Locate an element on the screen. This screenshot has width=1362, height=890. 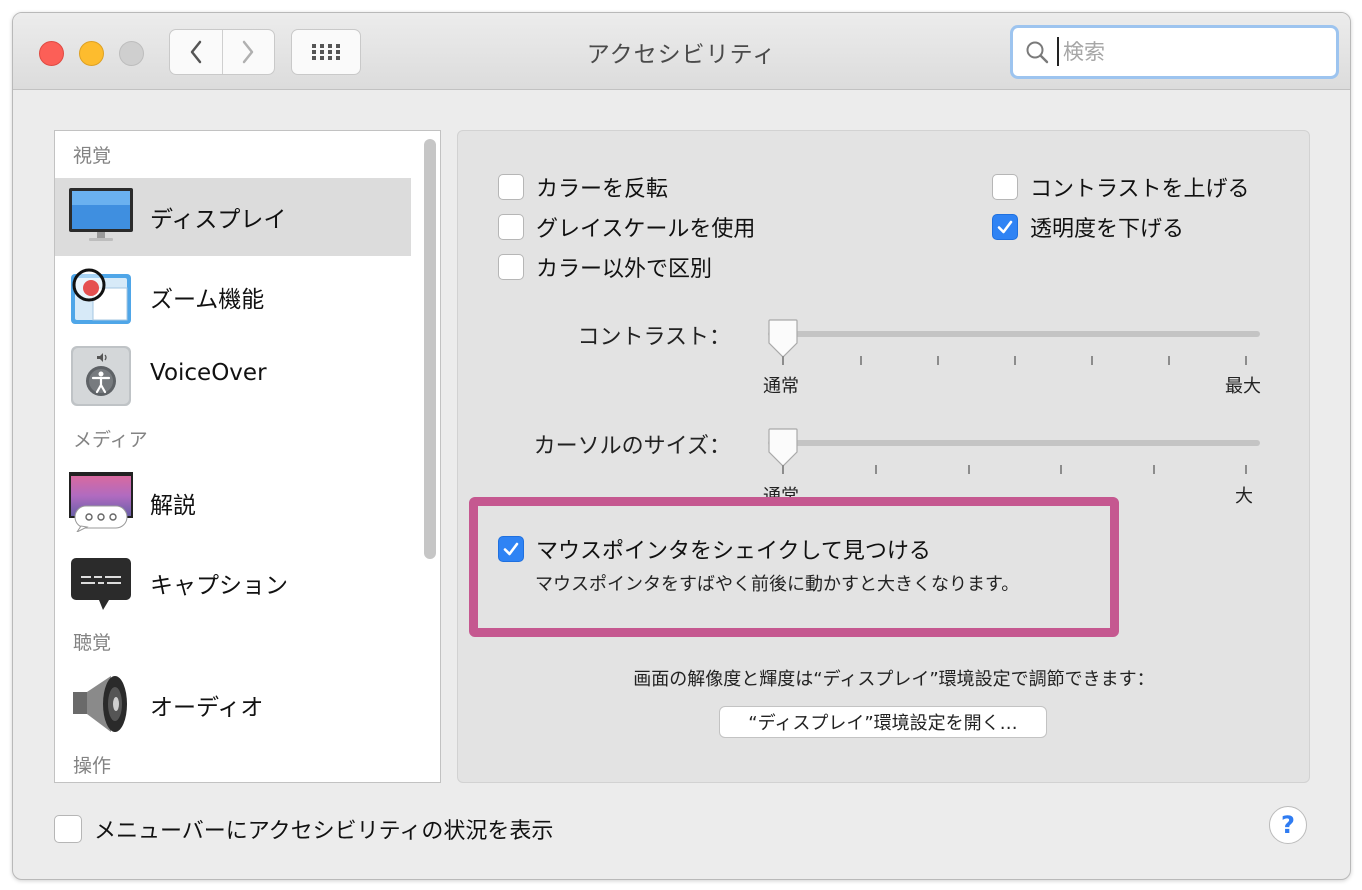
checkbox-label: コントラストを上げる is located at coordinates (1140, 189).